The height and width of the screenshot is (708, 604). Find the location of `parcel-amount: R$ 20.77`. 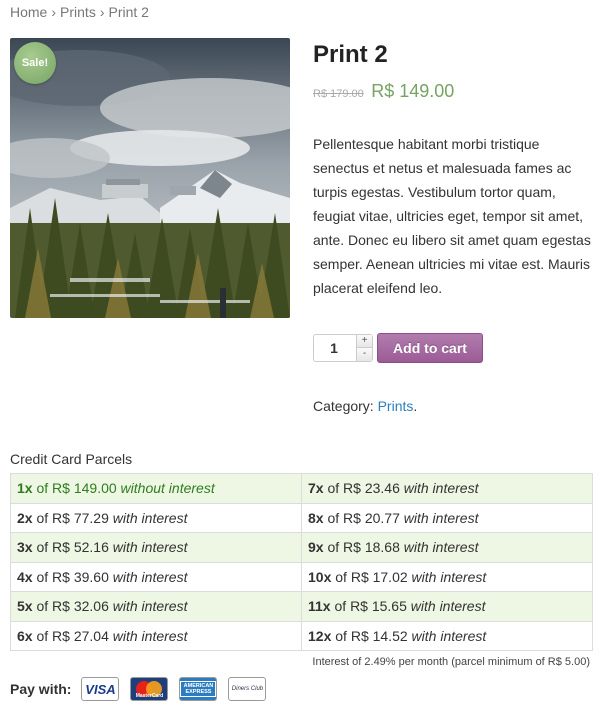

parcel-amount: R$ 20.77 is located at coordinates (371, 517).